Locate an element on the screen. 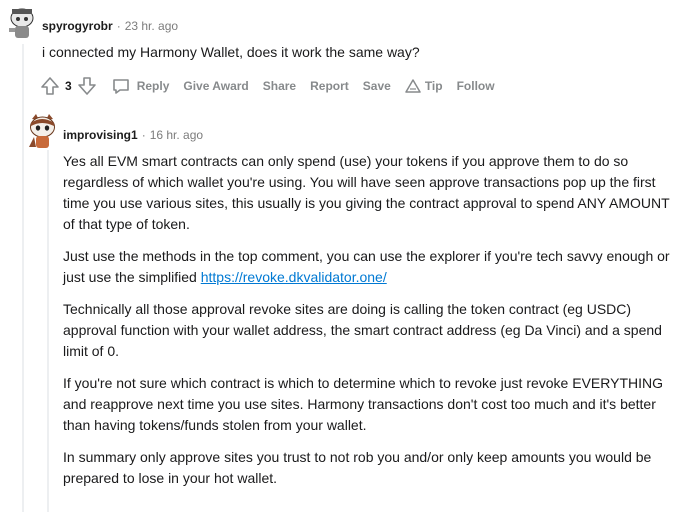 This screenshot has width=690, height=512. cat-avatar-icon is located at coordinates (42, 131).